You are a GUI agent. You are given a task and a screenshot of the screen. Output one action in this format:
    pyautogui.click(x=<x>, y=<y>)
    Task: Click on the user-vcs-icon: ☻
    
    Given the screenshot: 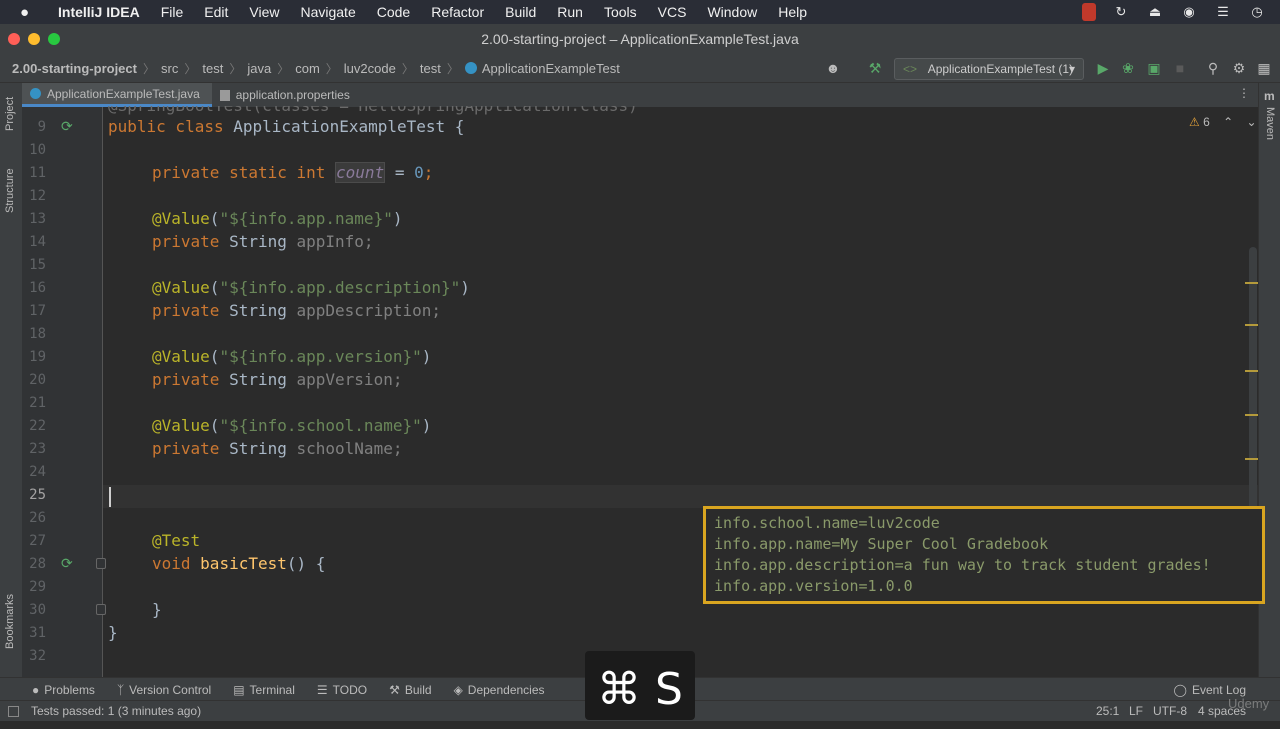 What is the action you would take?
    pyautogui.click(x=833, y=68)
    